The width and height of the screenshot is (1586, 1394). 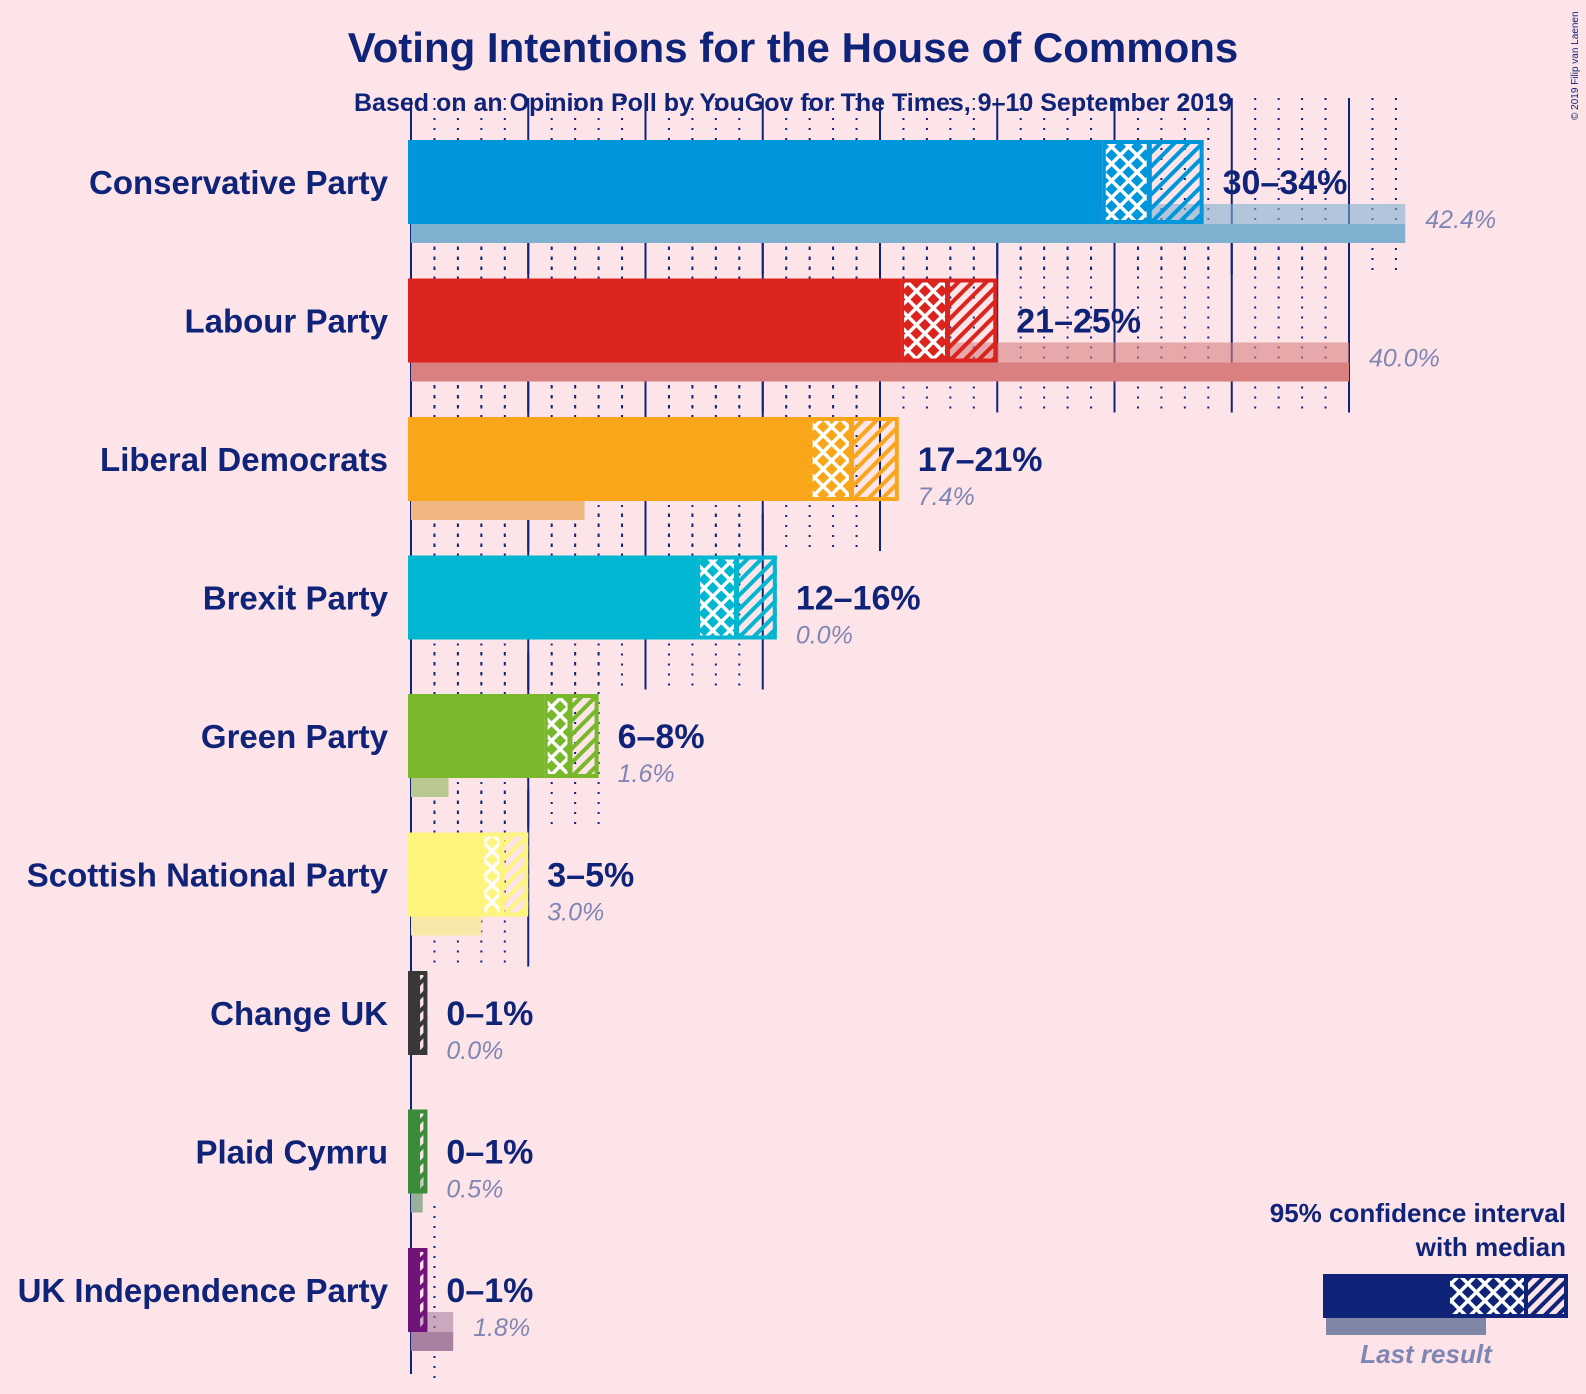 What do you see at coordinates (1418, 1213) in the screenshot?
I see `legend-title-line1: 95% confidence interval` at bounding box center [1418, 1213].